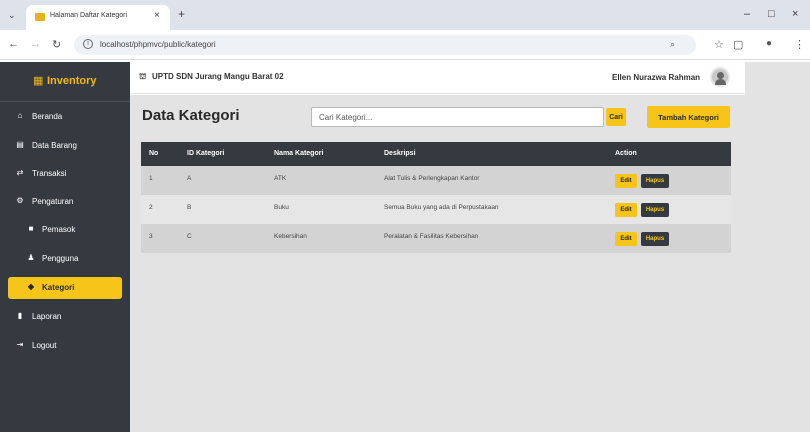  Describe the element at coordinates (58, 287) in the screenshot. I see `sidebar-item-label: Kategori` at that location.